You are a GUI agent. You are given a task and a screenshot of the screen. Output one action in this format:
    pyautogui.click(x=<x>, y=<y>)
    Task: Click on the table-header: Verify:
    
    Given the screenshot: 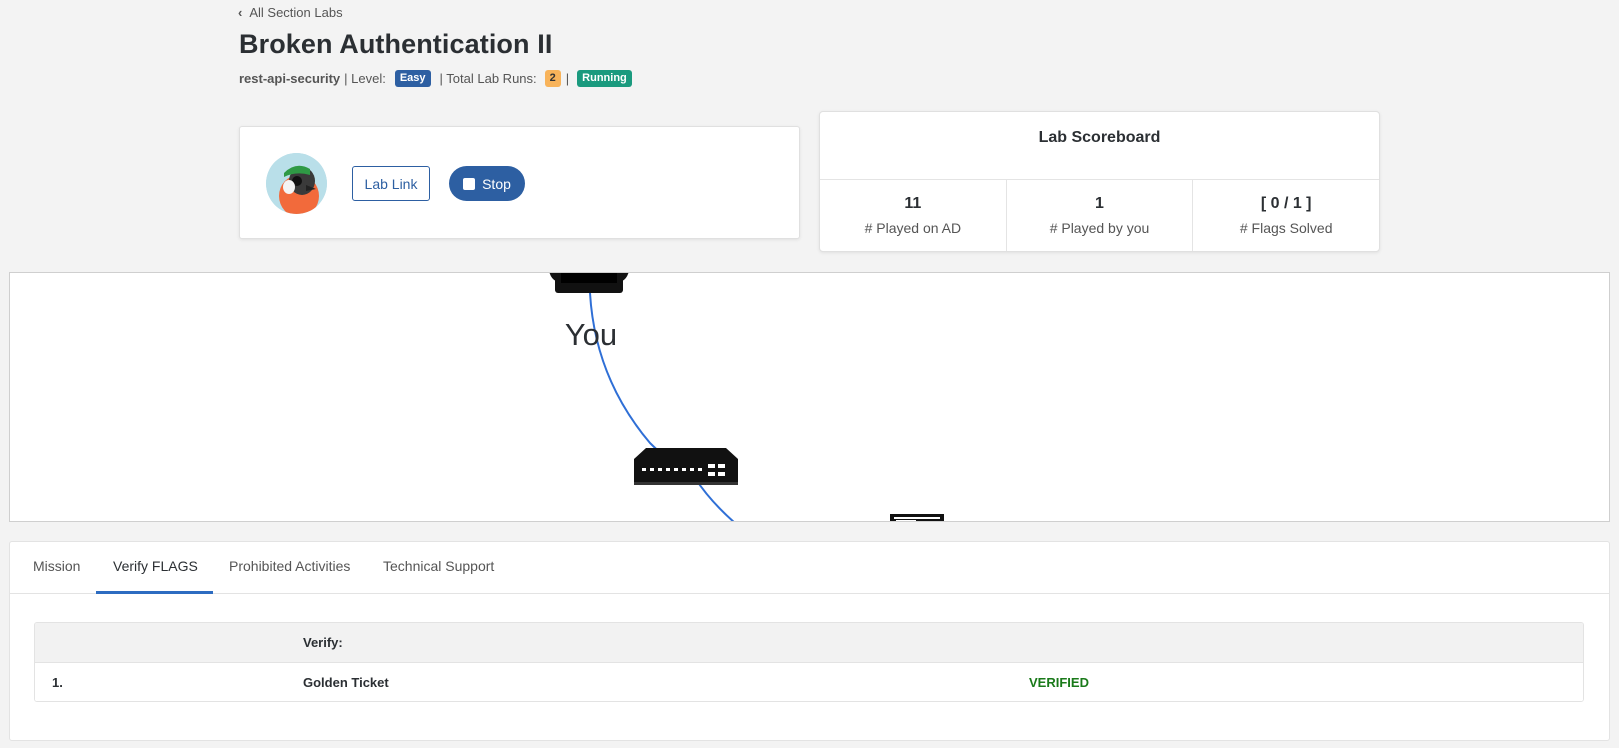 What is the action you would take?
    pyautogui.click(x=809, y=643)
    